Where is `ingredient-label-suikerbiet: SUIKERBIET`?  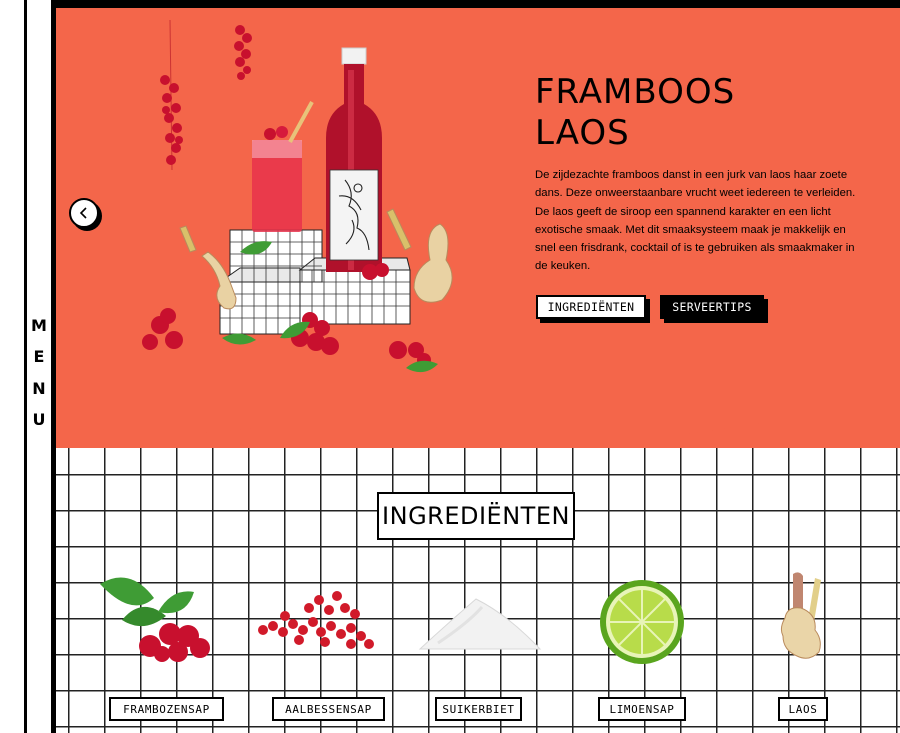 ingredient-label-suikerbiet: SUIKERBIET is located at coordinates (478, 709).